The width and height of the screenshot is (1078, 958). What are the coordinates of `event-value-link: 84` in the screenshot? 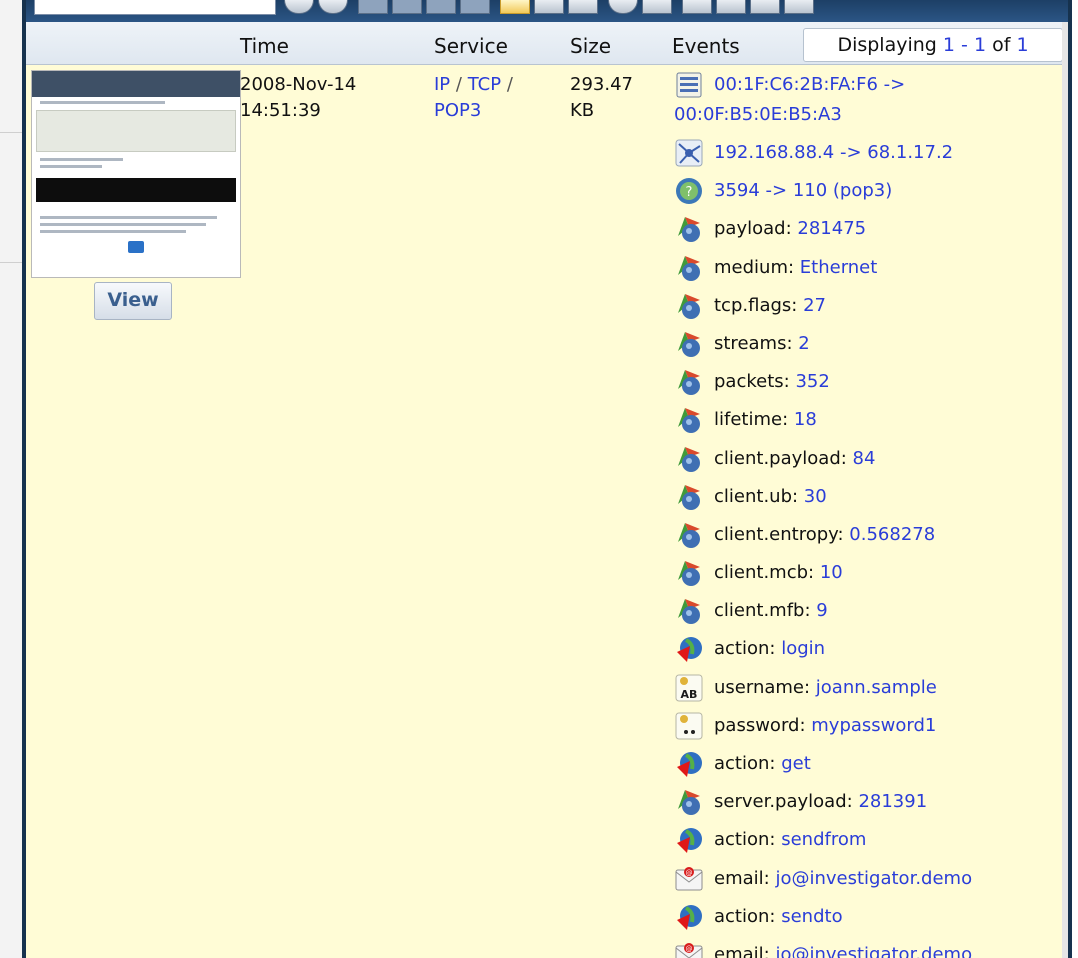 It's located at (864, 458).